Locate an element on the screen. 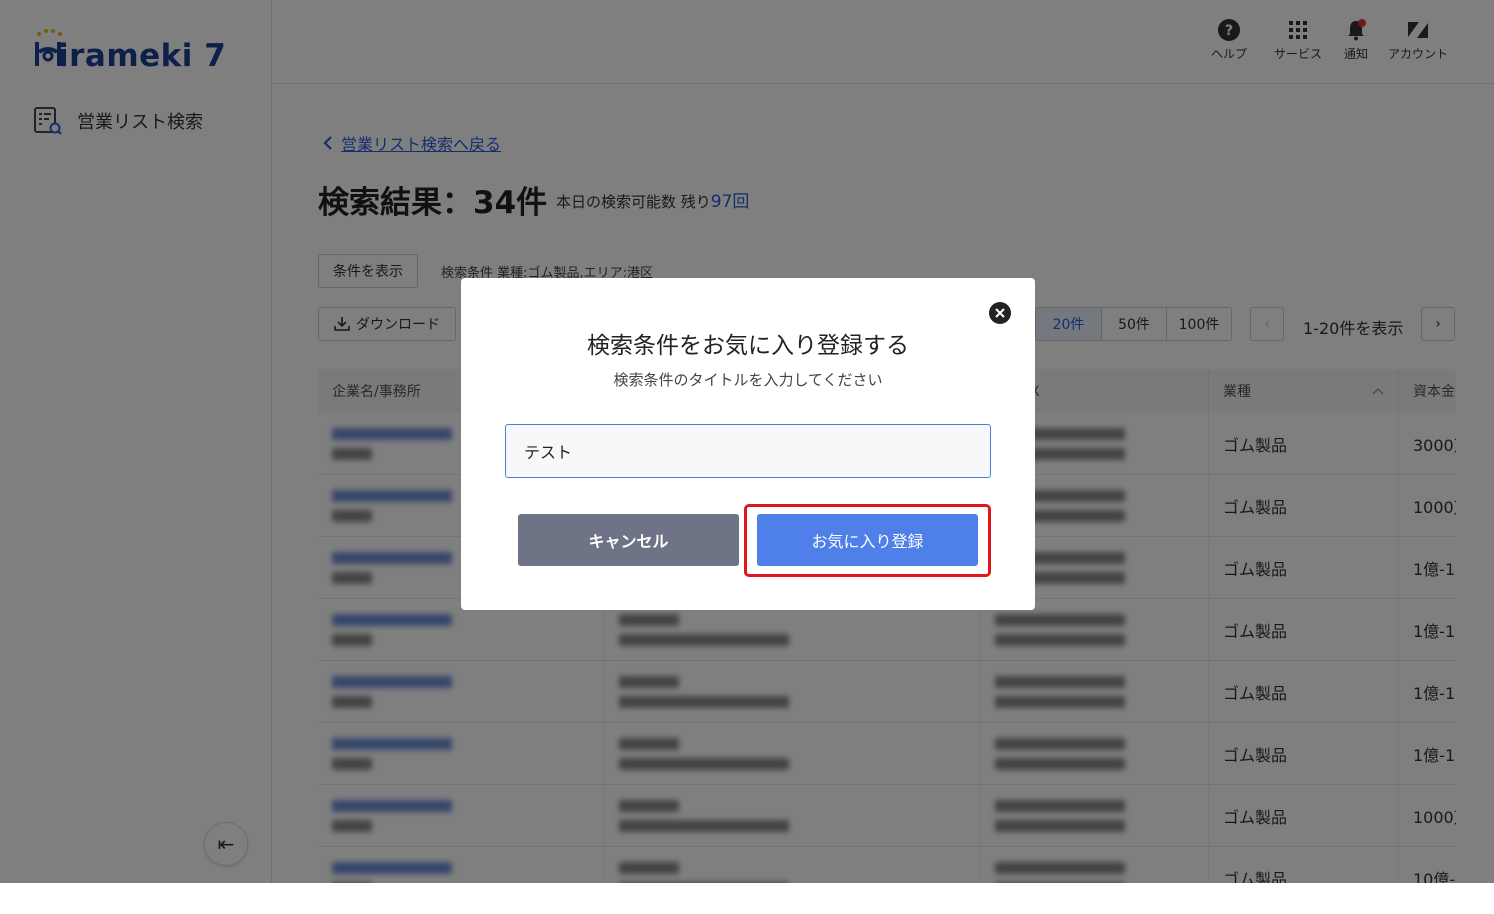 This screenshot has height=914, width=1494. favorite-title-input is located at coordinates (748, 451).